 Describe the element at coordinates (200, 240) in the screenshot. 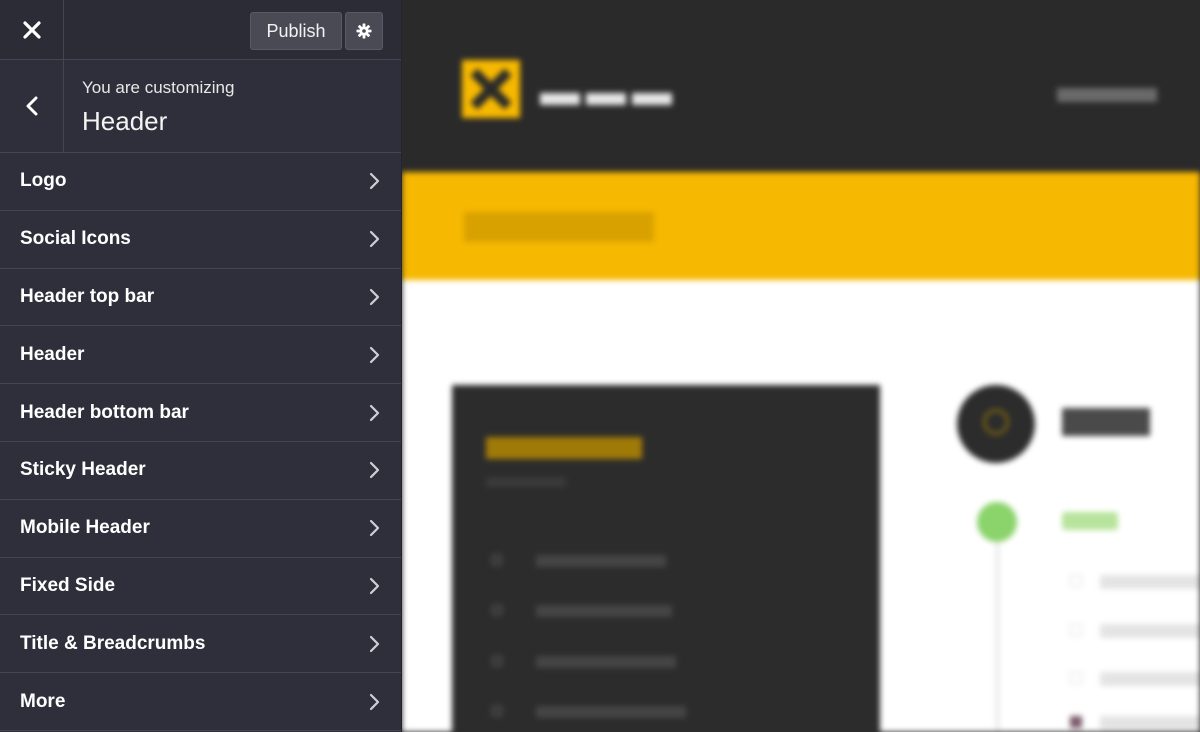

I see `menu-item-social-icons: Social Icons` at that location.